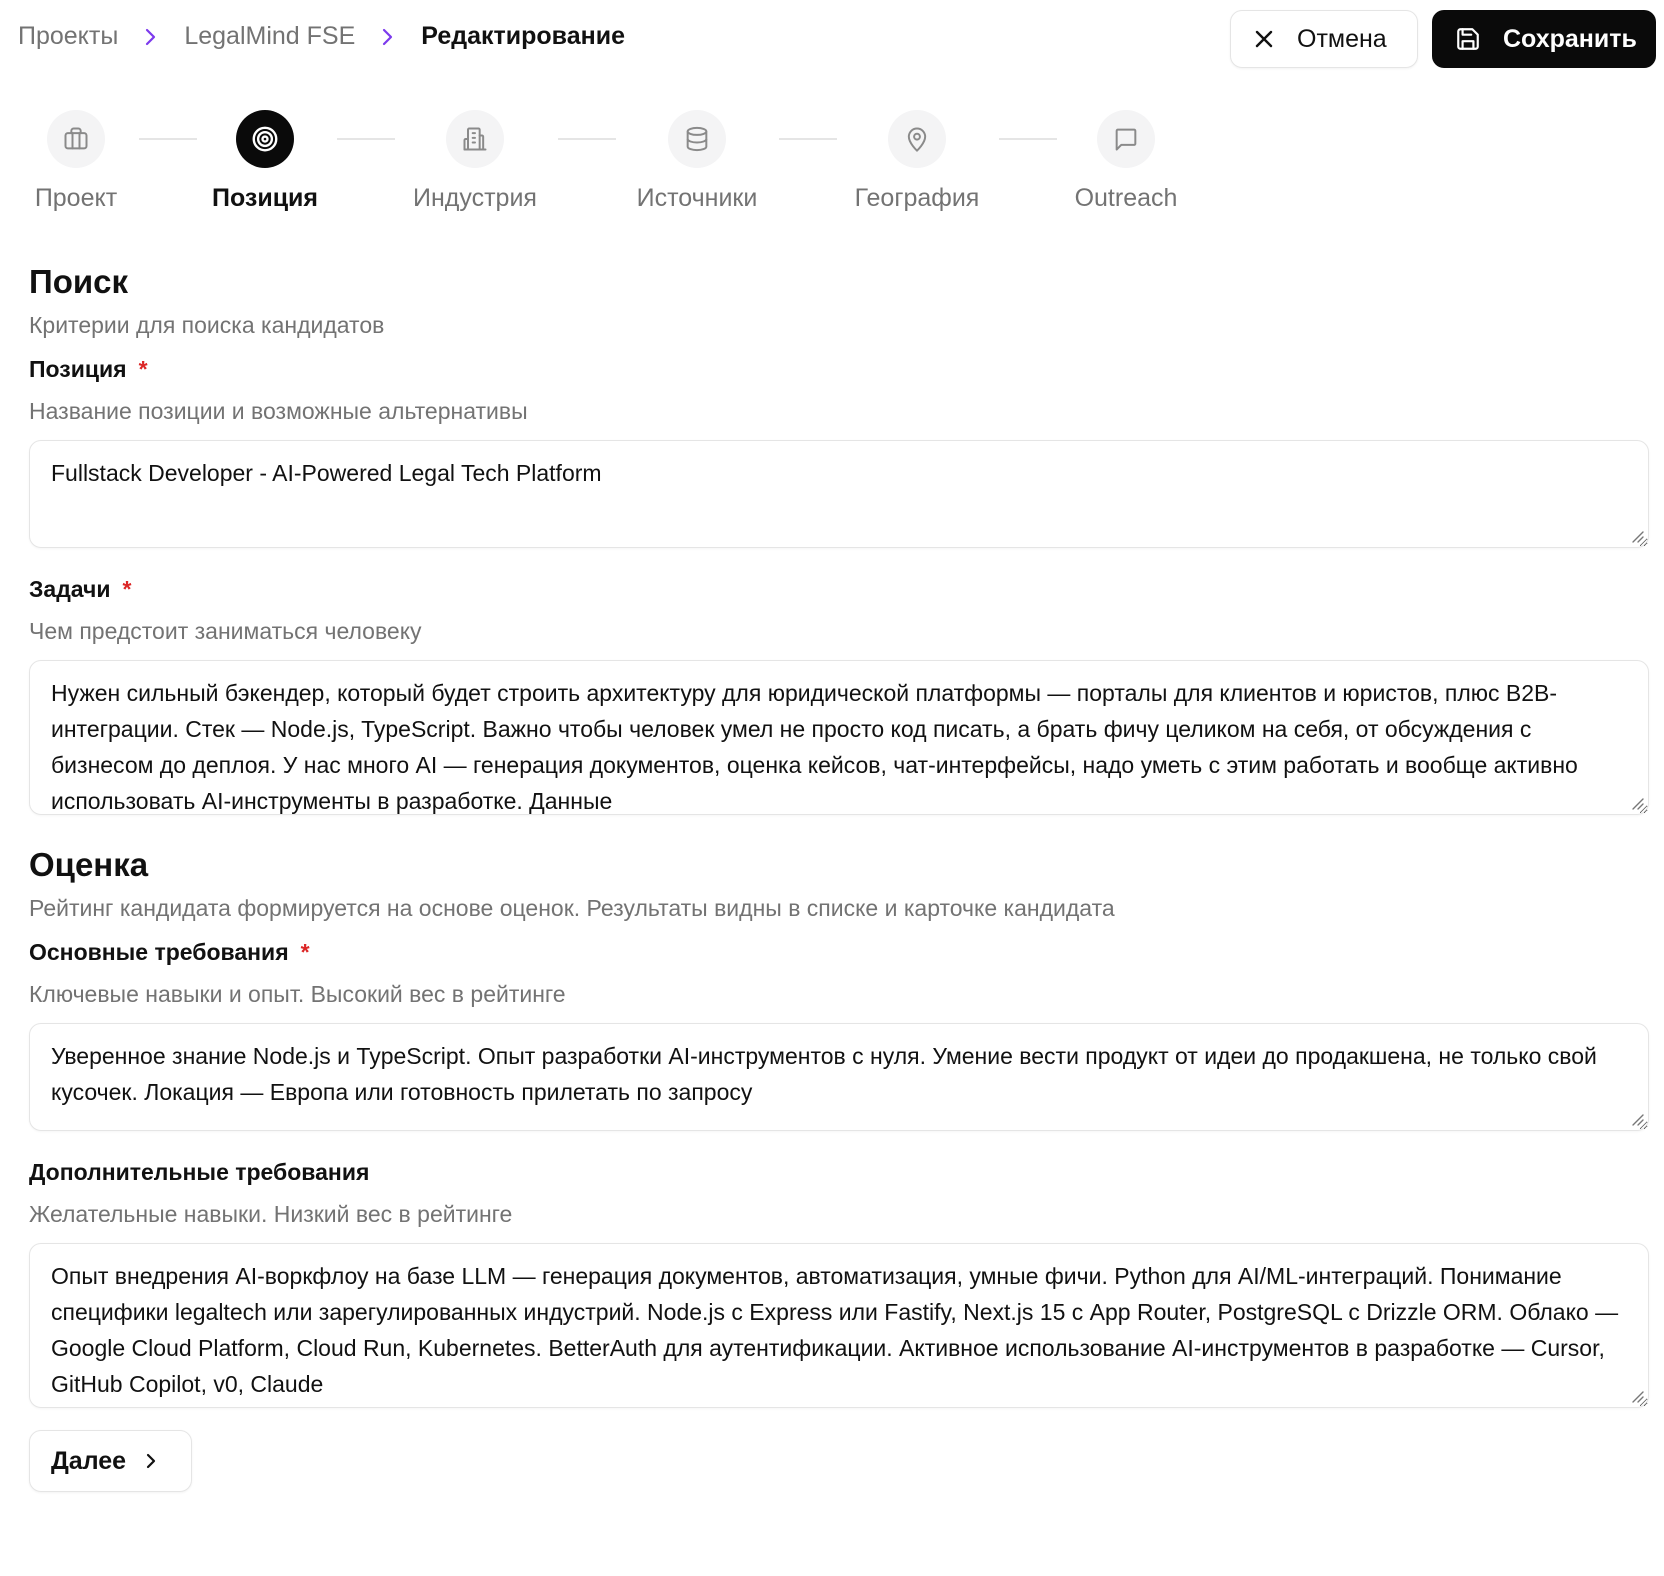  What do you see at coordinates (839, 369) in the screenshot?
I see `position-field-label: Позиция *` at bounding box center [839, 369].